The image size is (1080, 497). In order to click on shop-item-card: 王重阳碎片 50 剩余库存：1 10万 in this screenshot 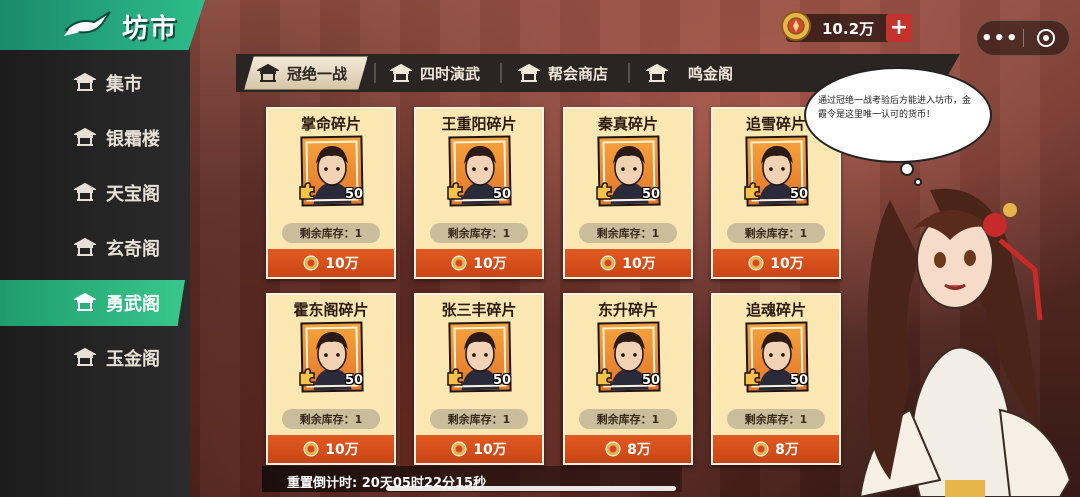, I will do `click(479, 193)`.